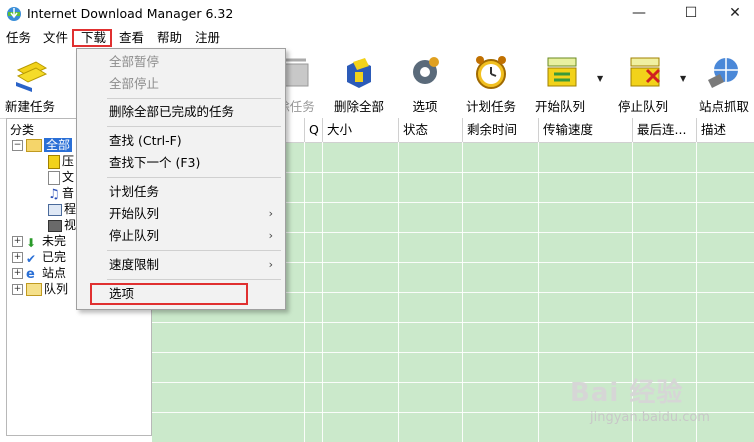 The image size is (754, 442). I want to click on unfinished-icon: ⬇, so click(31, 242).